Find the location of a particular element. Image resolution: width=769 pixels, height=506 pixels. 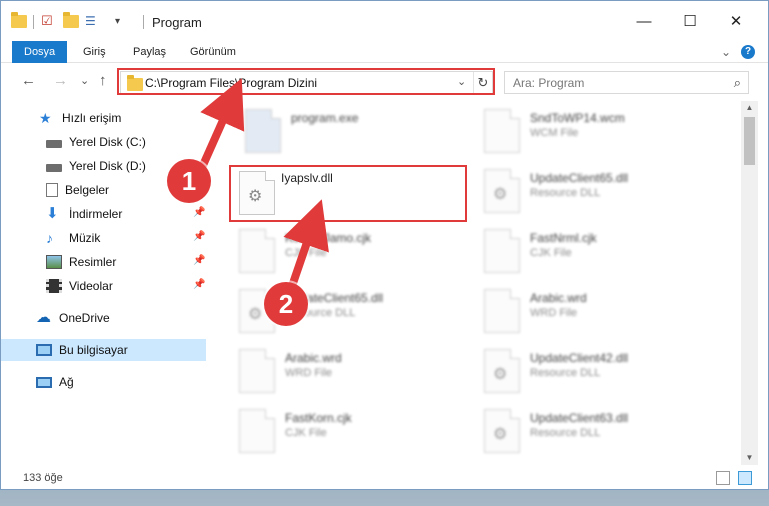

file-item: program.exe is located at coordinates (360, 135).